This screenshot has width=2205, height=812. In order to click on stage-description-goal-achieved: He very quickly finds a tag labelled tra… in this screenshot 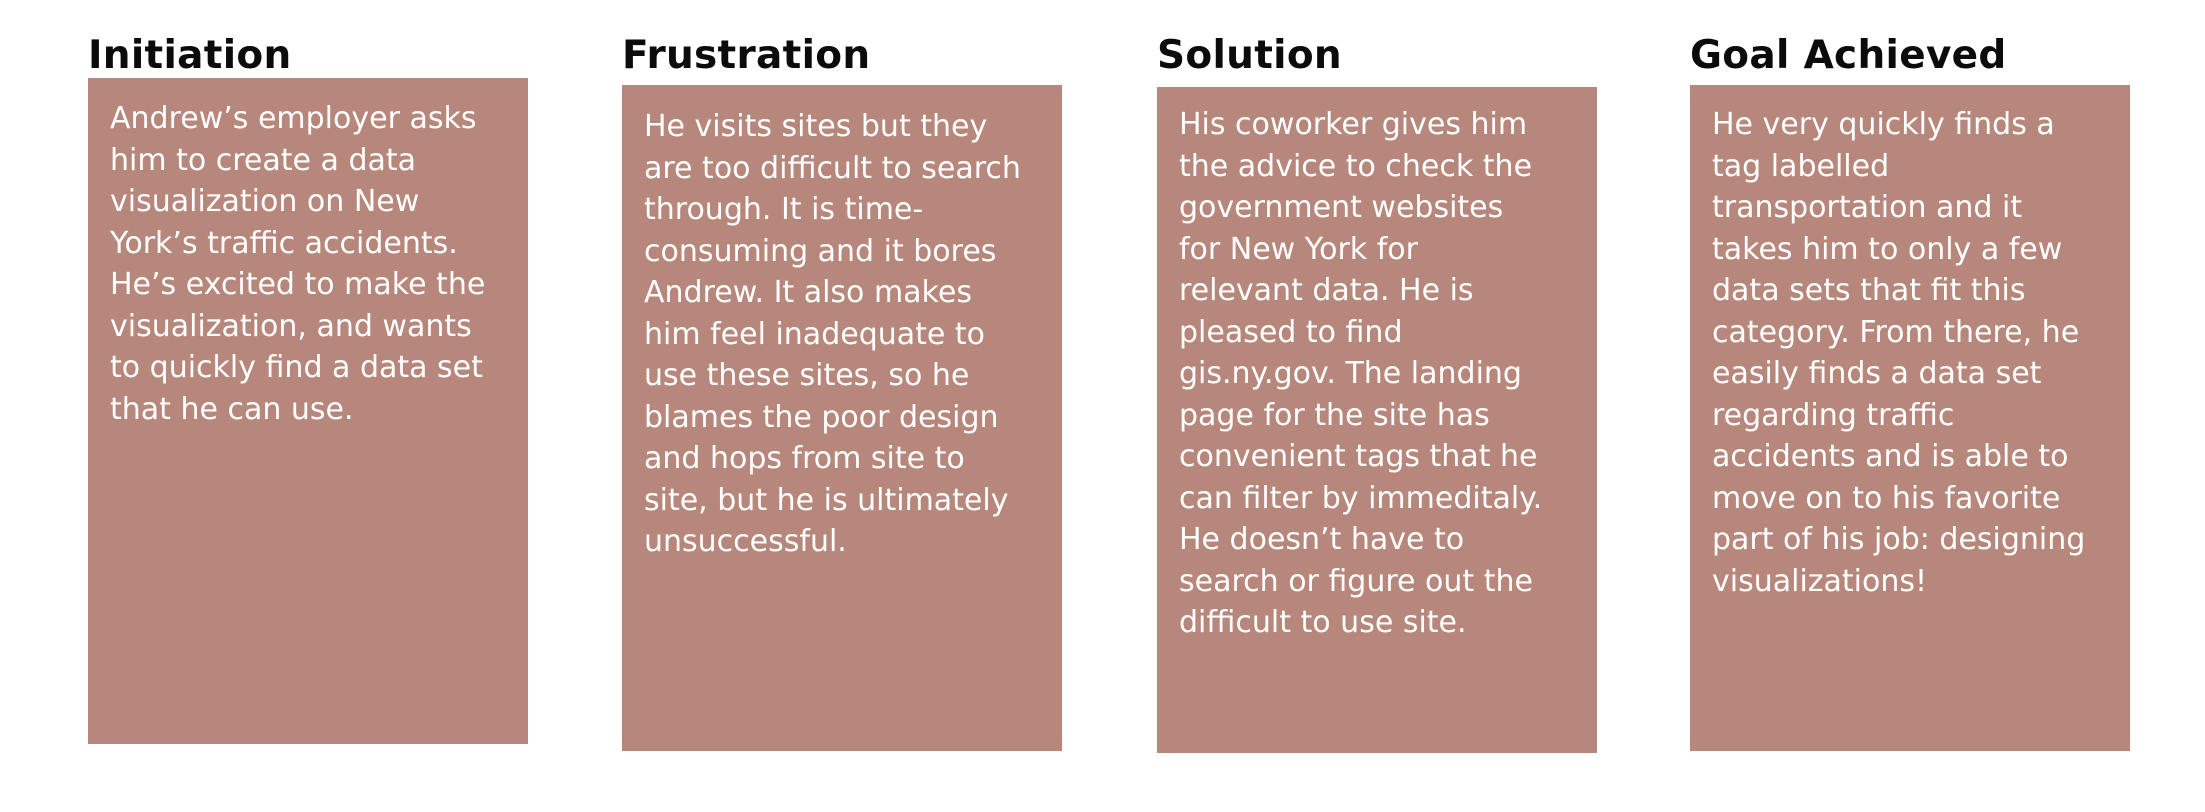, I will do `click(1899, 353)`.